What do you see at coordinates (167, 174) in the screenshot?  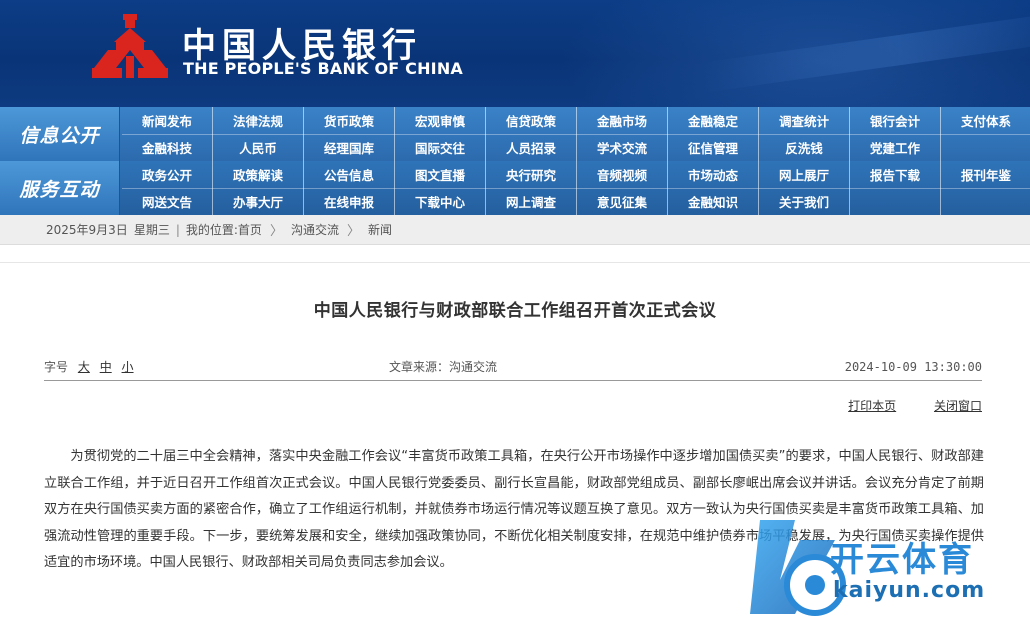 I see `nav-item-section2-0: 政务公开` at bounding box center [167, 174].